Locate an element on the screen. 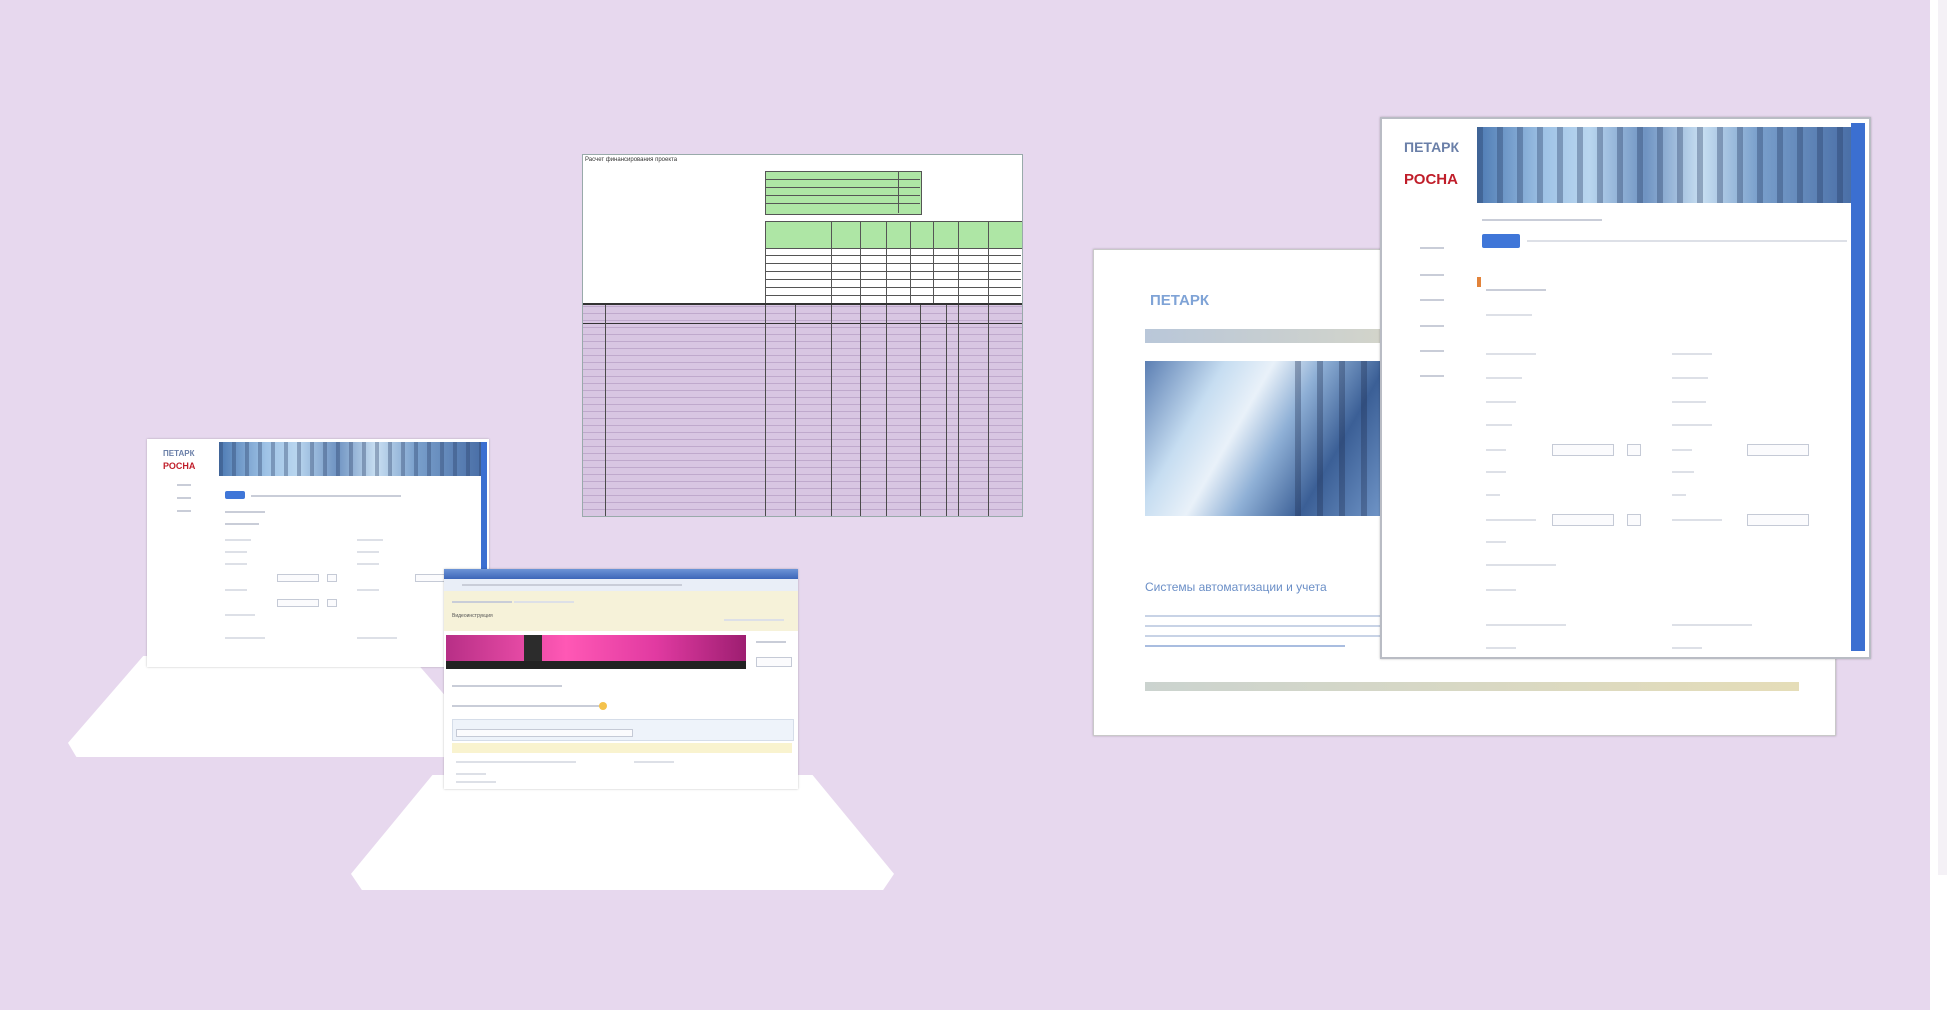 Image resolution: width=1947 pixels, height=1010 pixels. laptop-left-field is located at coordinates (298, 578).